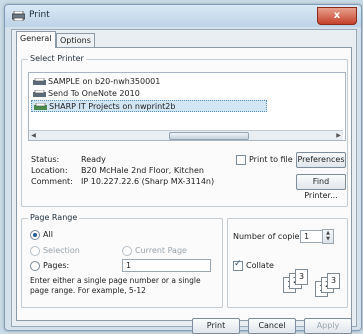  What do you see at coordinates (48, 234) in the screenshot?
I see `radio-all-label: All` at bounding box center [48, 234].